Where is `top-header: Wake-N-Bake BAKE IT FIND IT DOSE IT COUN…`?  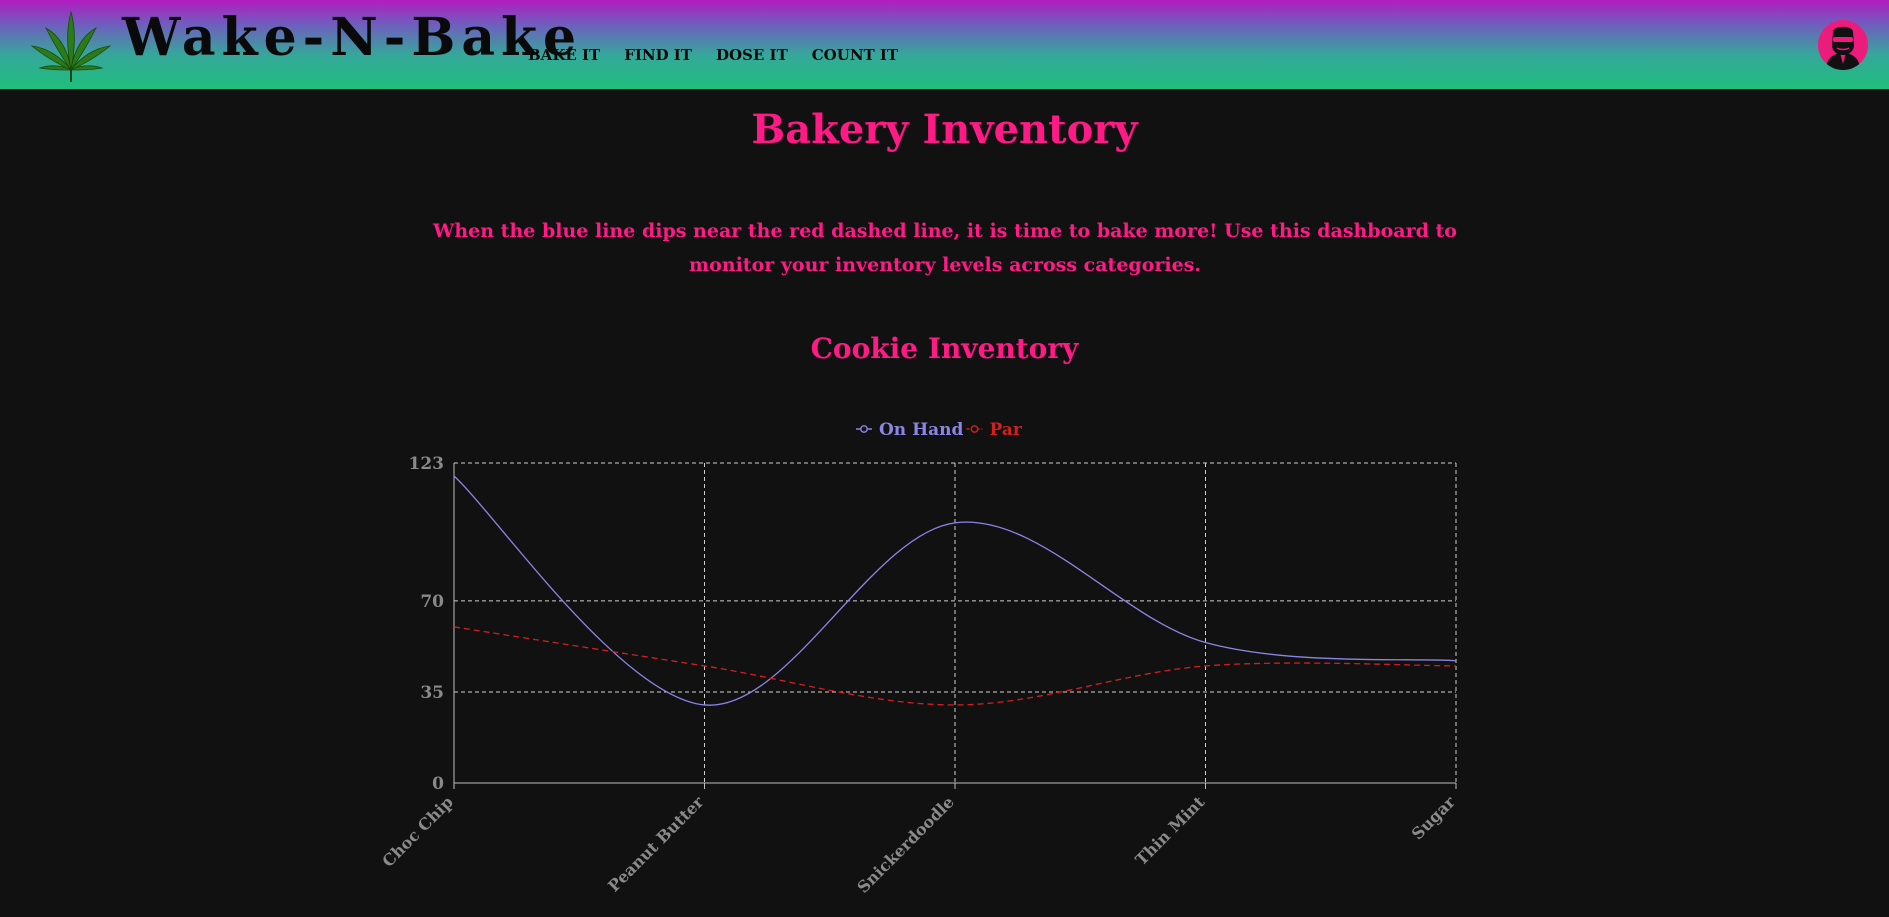
top-header: Wake-N-Bake BAKE IT FIND IT DOSE IT COUN… is located at coordinates (944, 44).